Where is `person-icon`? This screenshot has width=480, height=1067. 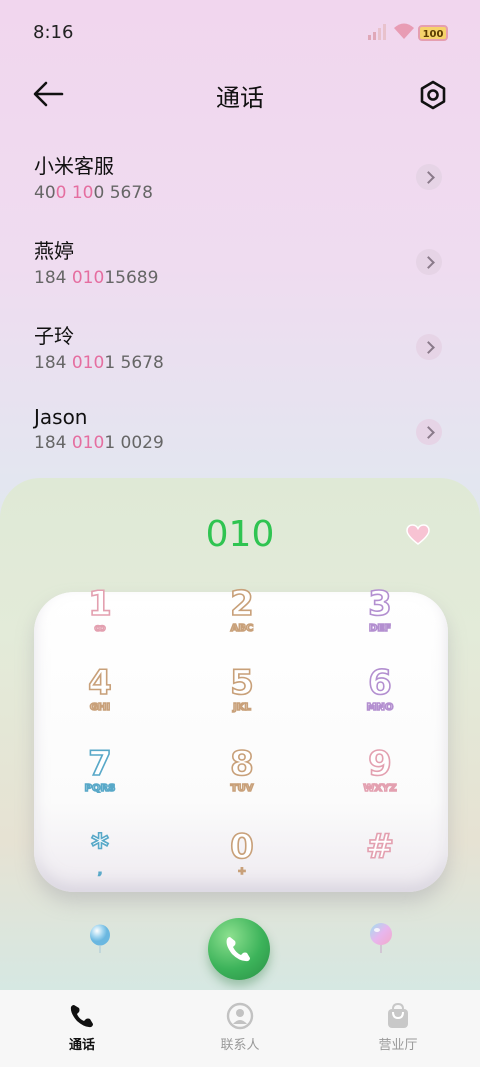 person-icon is located at coordinates (240, 1016).